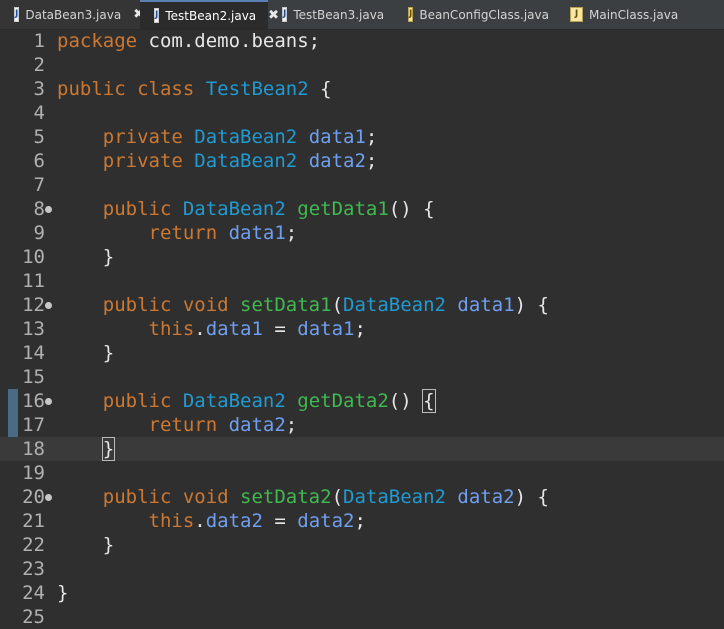 Image resolution: width=724 pixels, height=629 pixels. I want to click on tab-label: TestBean2.java, so click(211, 15).